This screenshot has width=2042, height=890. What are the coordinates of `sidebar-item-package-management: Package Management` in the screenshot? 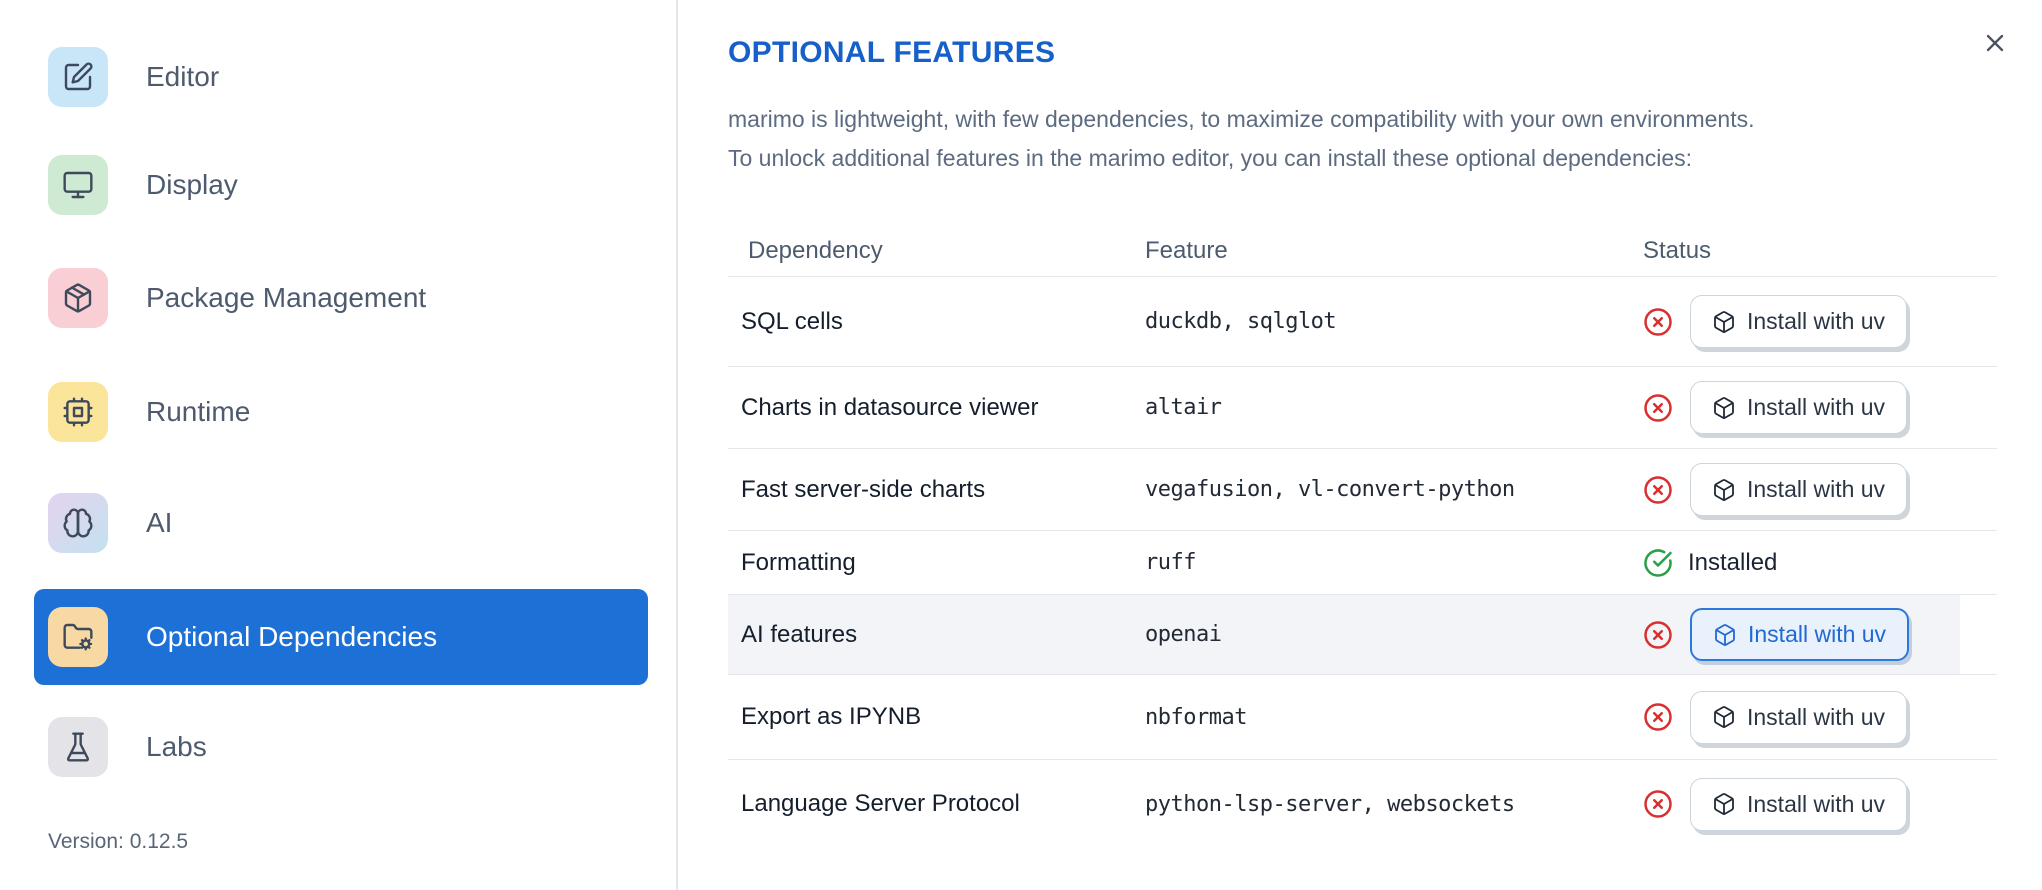 It's located at (237, 298).